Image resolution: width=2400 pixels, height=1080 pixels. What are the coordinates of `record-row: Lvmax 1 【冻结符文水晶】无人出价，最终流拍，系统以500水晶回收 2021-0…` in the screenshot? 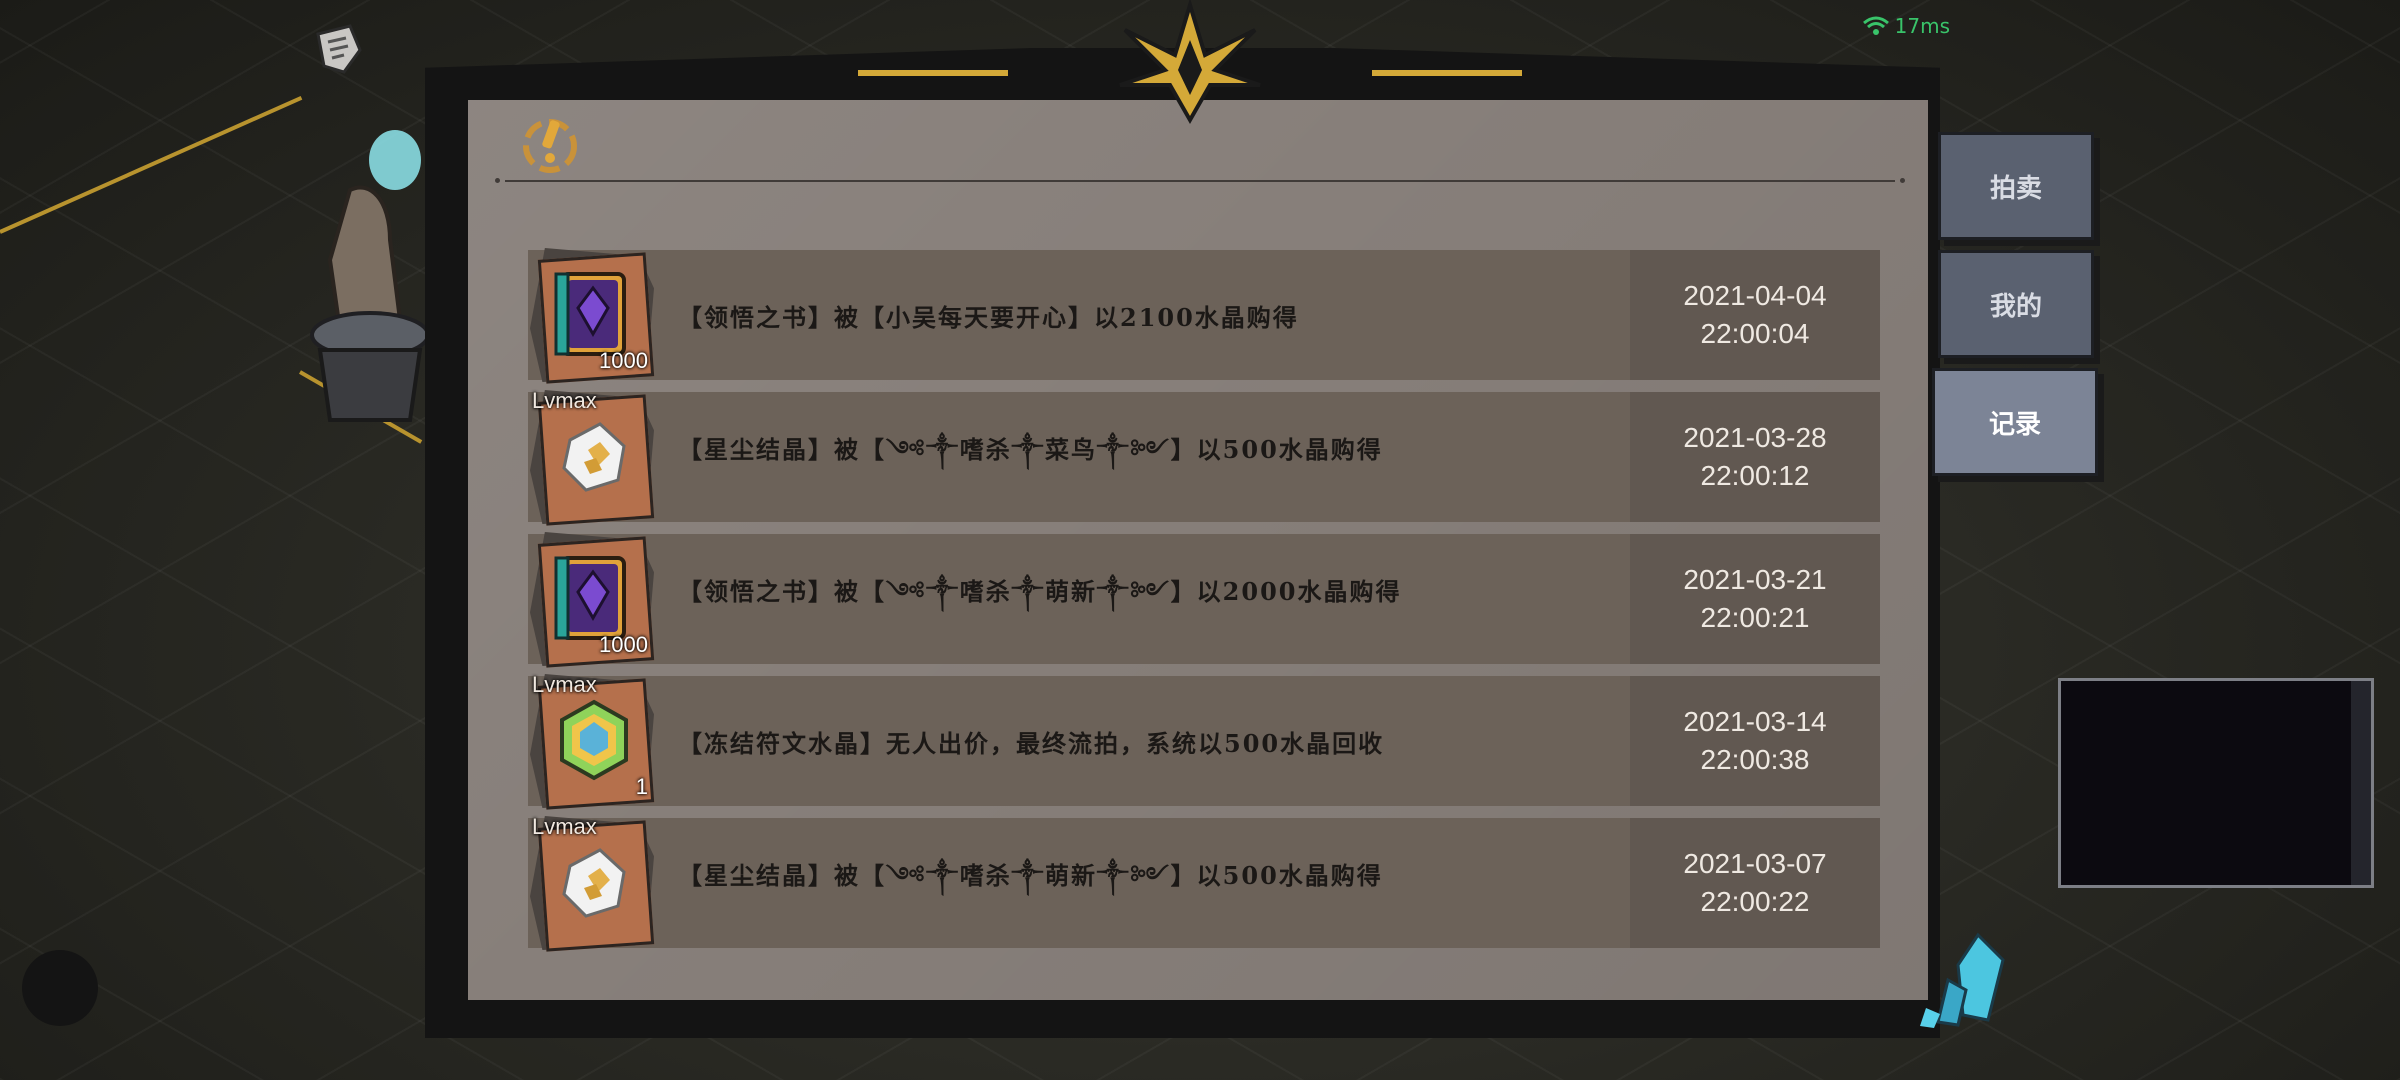 It's located at (1204, 741).